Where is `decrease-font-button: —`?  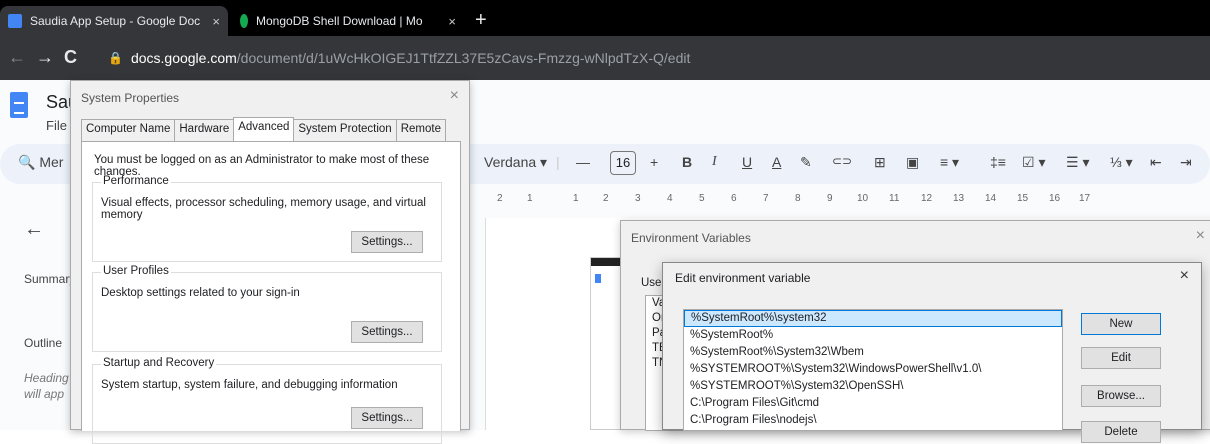 decrease-font-button: — is located at coordinates (583, 162).